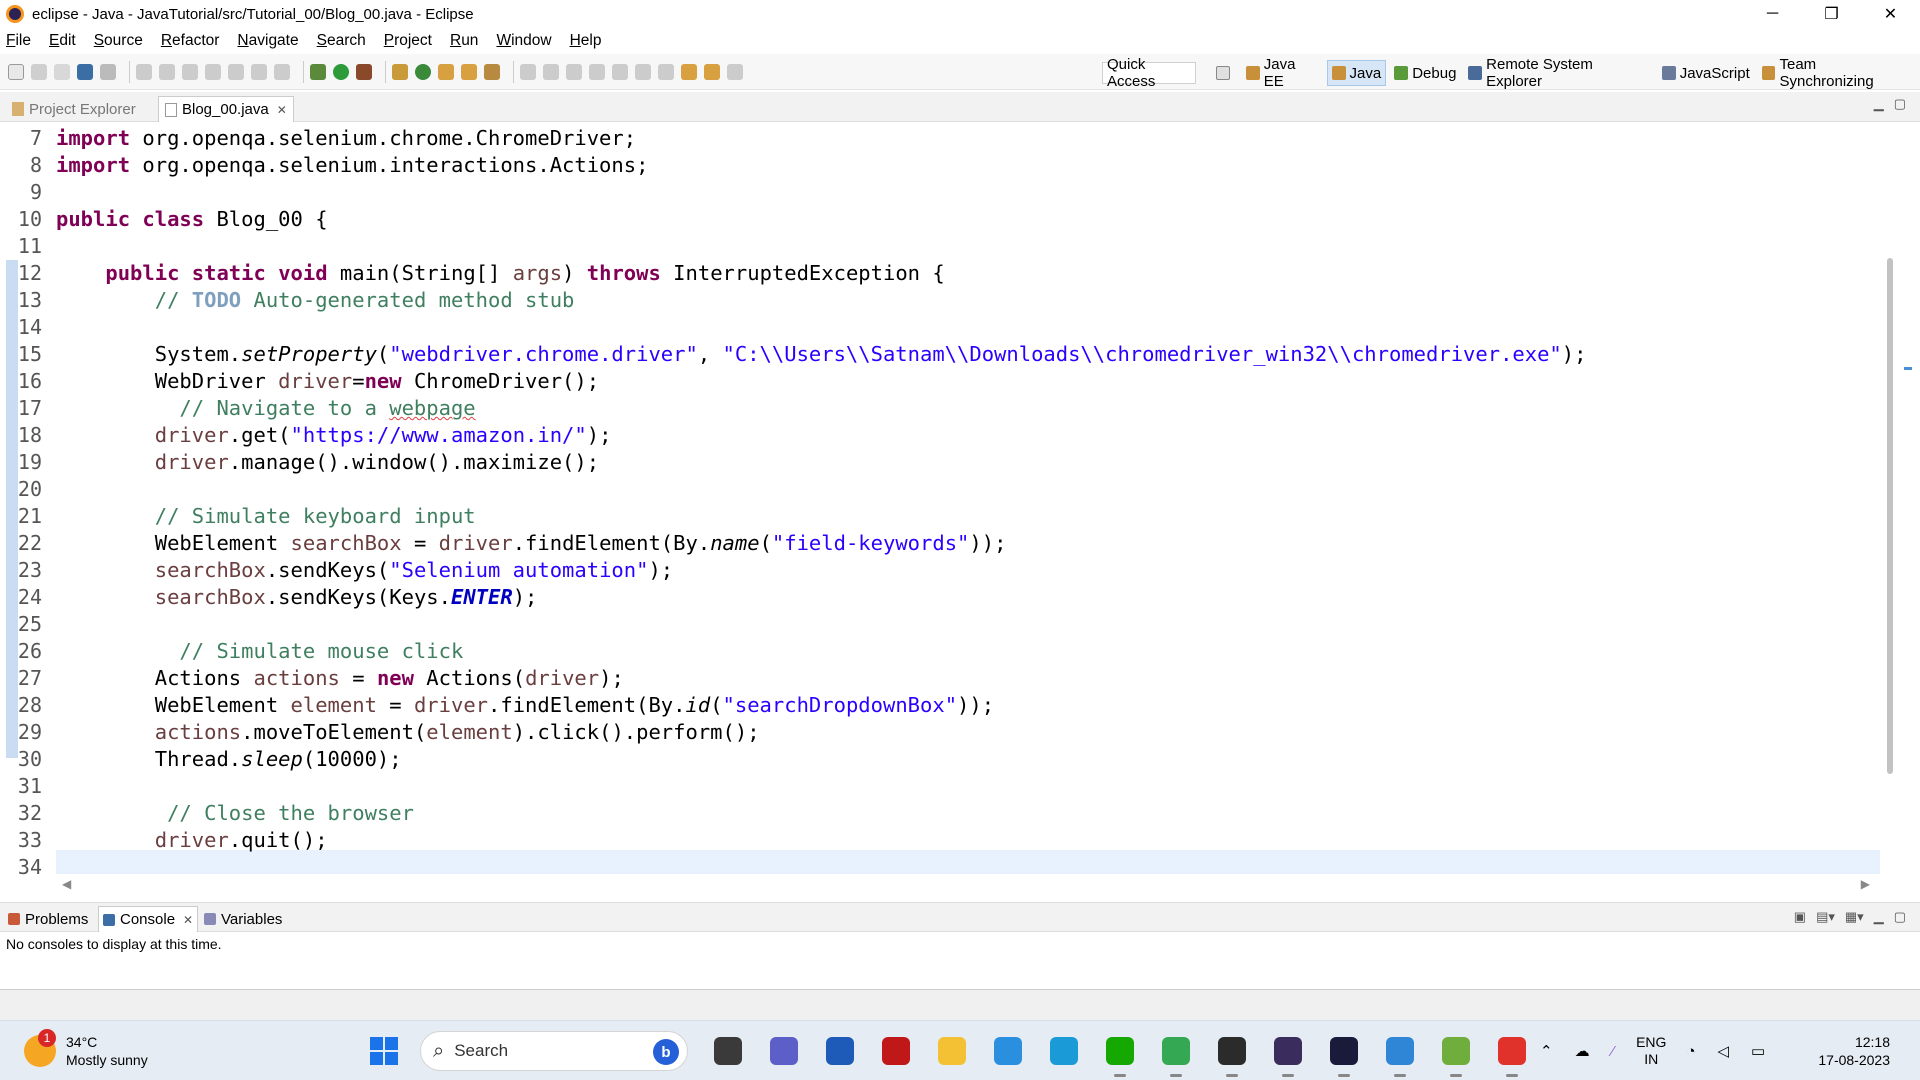 The image size is (1920, 1080). Describe the element at coordinates (66, 884) in the screenshot. I see `scroll-left-icon: ◀` at that location.